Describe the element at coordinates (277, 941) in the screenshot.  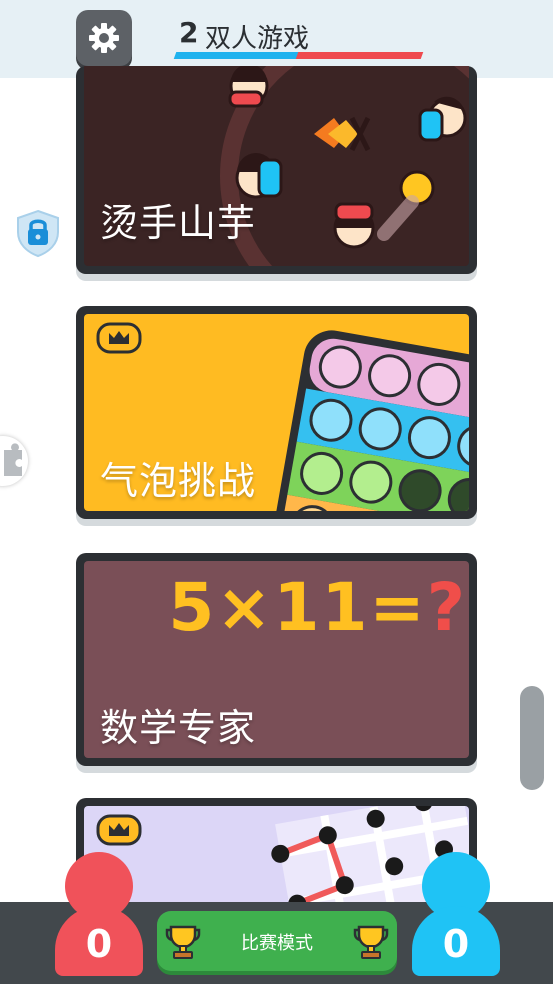
I see `tournament-mode-button: 比赛模式` at that location.